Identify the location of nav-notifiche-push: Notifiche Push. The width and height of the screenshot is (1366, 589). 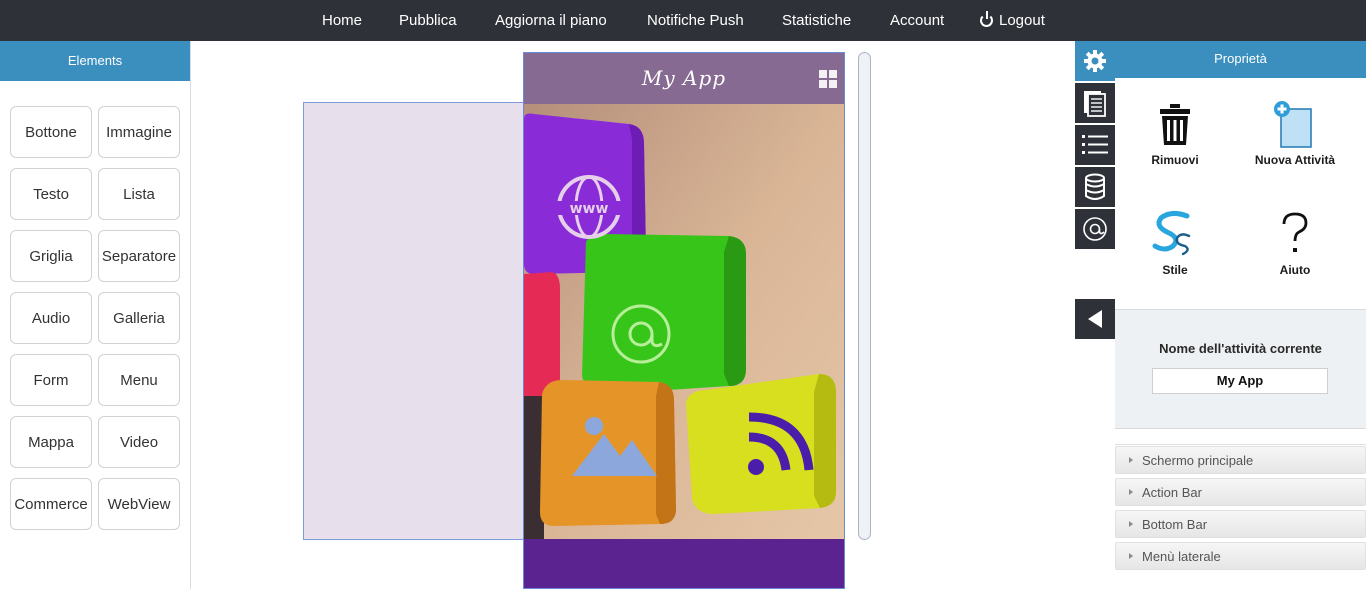
(695, 20).